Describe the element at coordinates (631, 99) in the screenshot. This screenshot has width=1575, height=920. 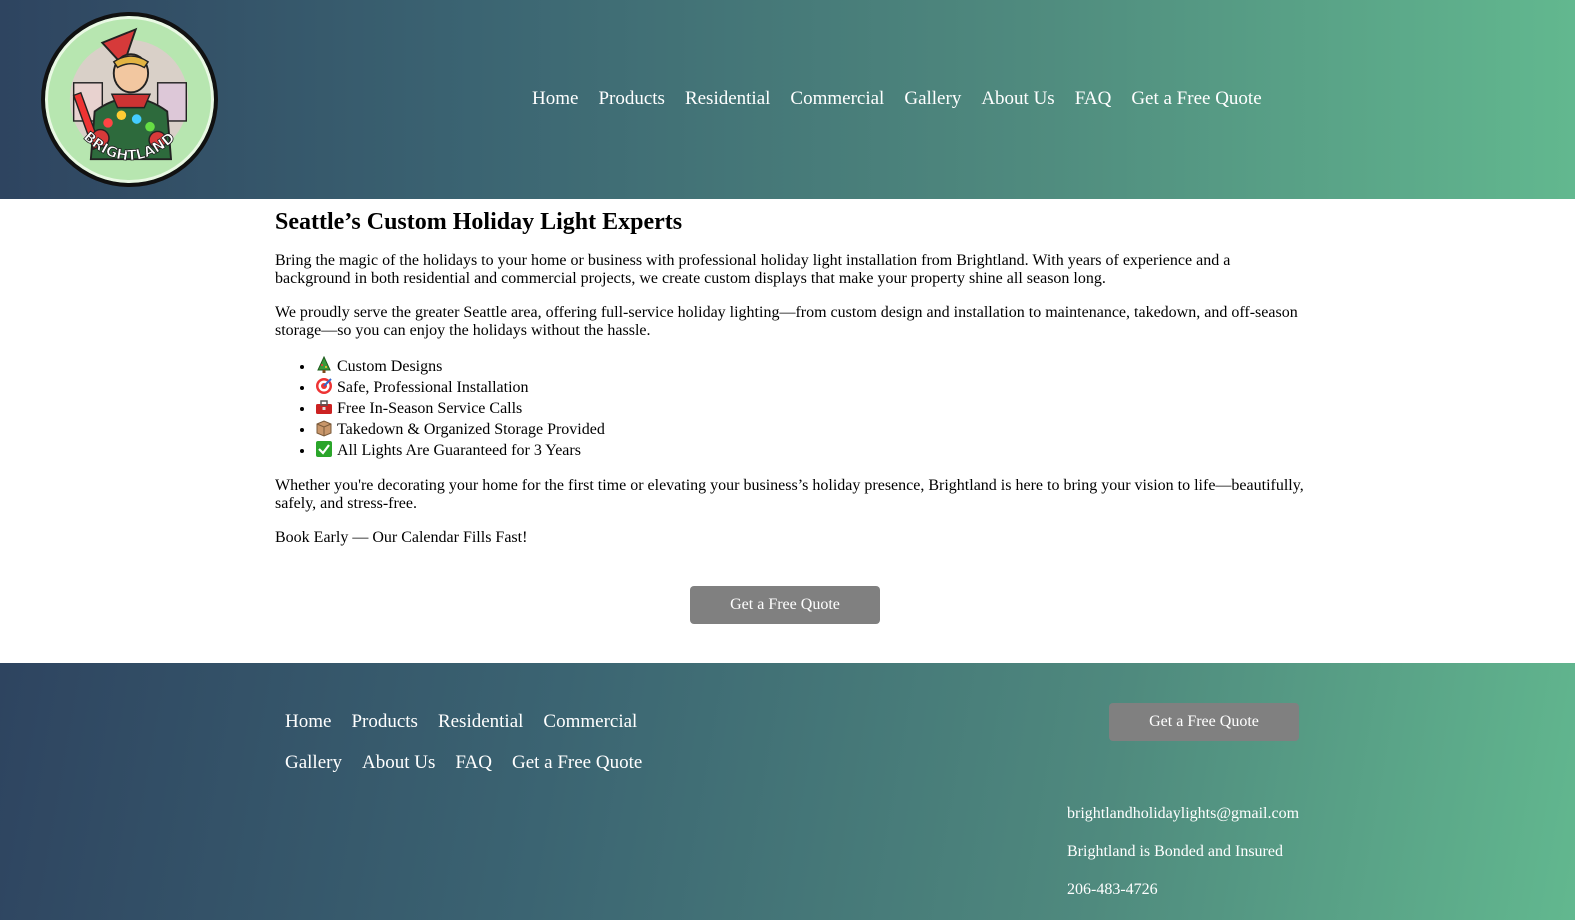
I see `nav-products: Products` at that location.